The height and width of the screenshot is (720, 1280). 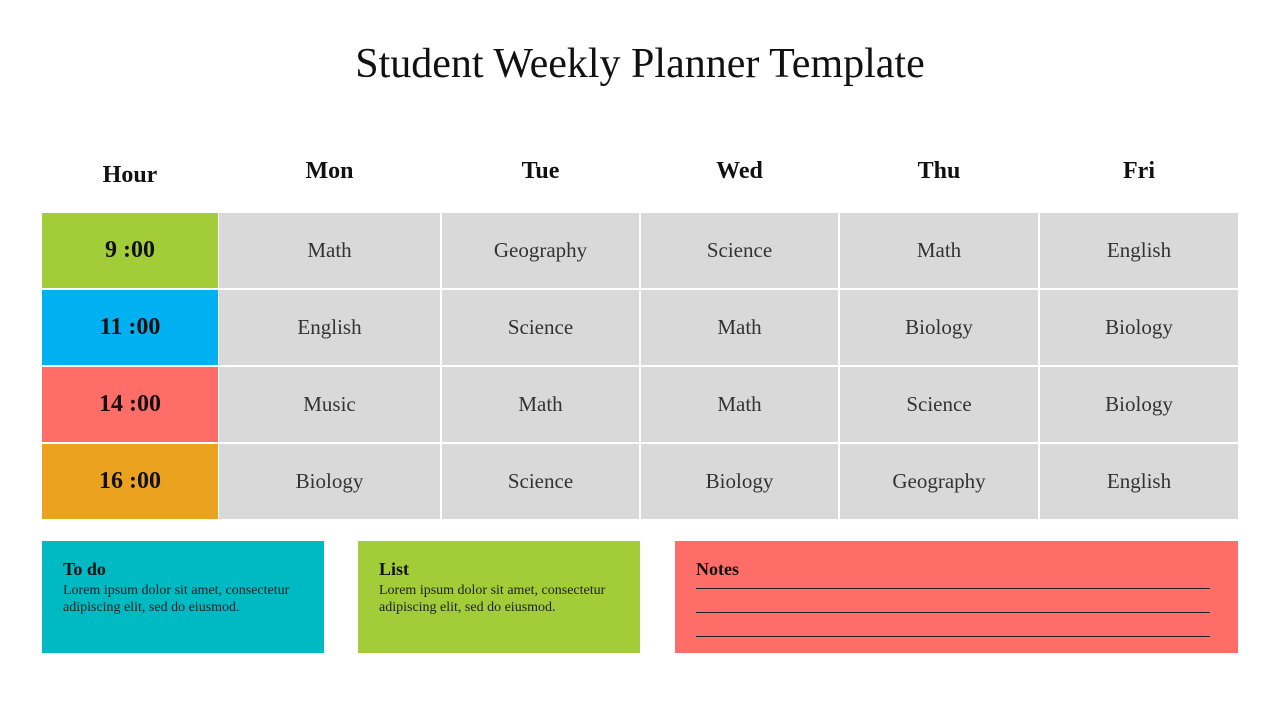 What do you see at coordinates (130, 327) in the screenshot?
I see `hour-cell: 11 :00` at bounding box center [130, 327].